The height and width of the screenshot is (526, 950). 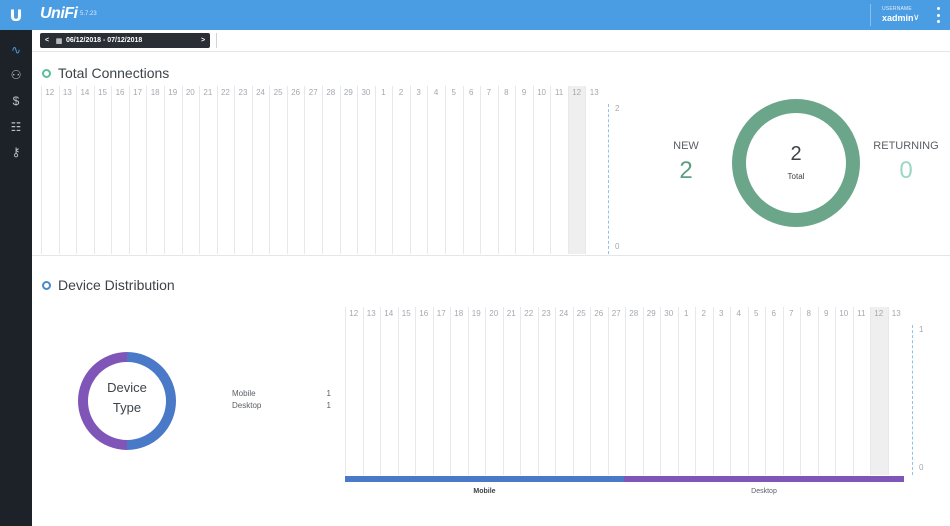 What do you see at coordinates (16, 75) in the screenshot?
I see `users-icon: ⚇` at bounding box center [16, 75].